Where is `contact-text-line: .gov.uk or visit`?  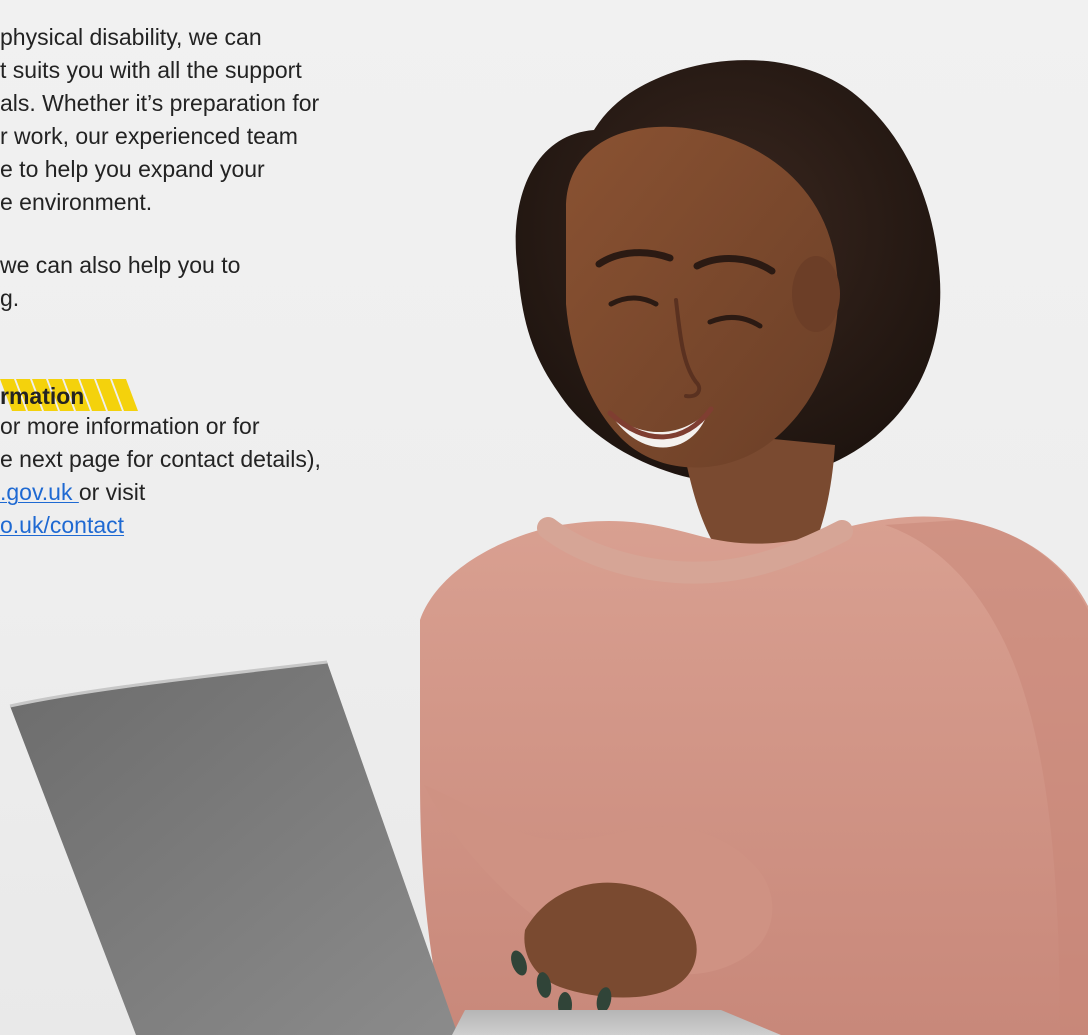 contact-text-line: .gov.uk or visit is located at coordinates (72, 492).